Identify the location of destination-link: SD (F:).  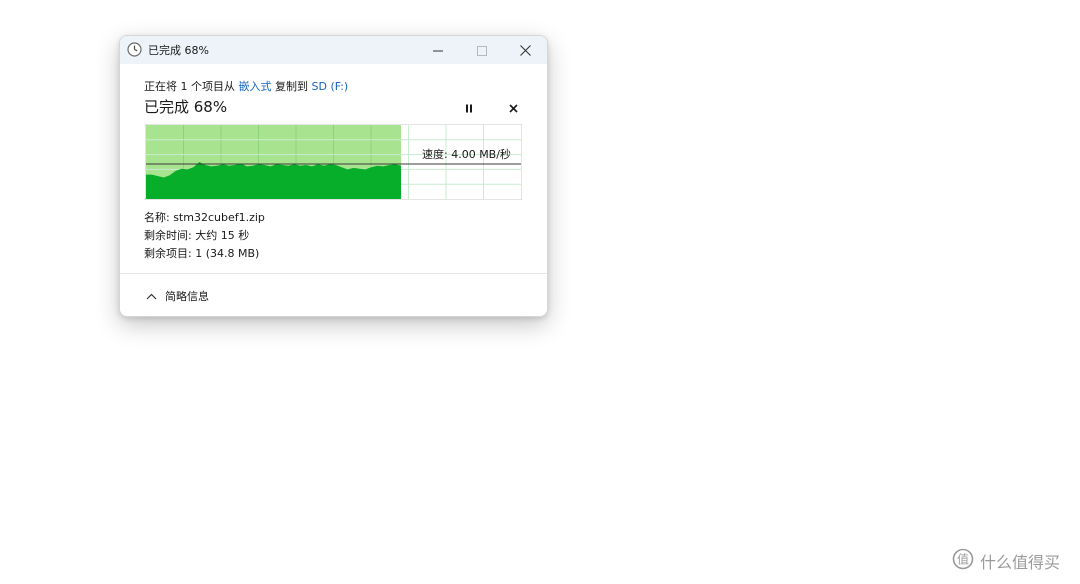
(330, 86).